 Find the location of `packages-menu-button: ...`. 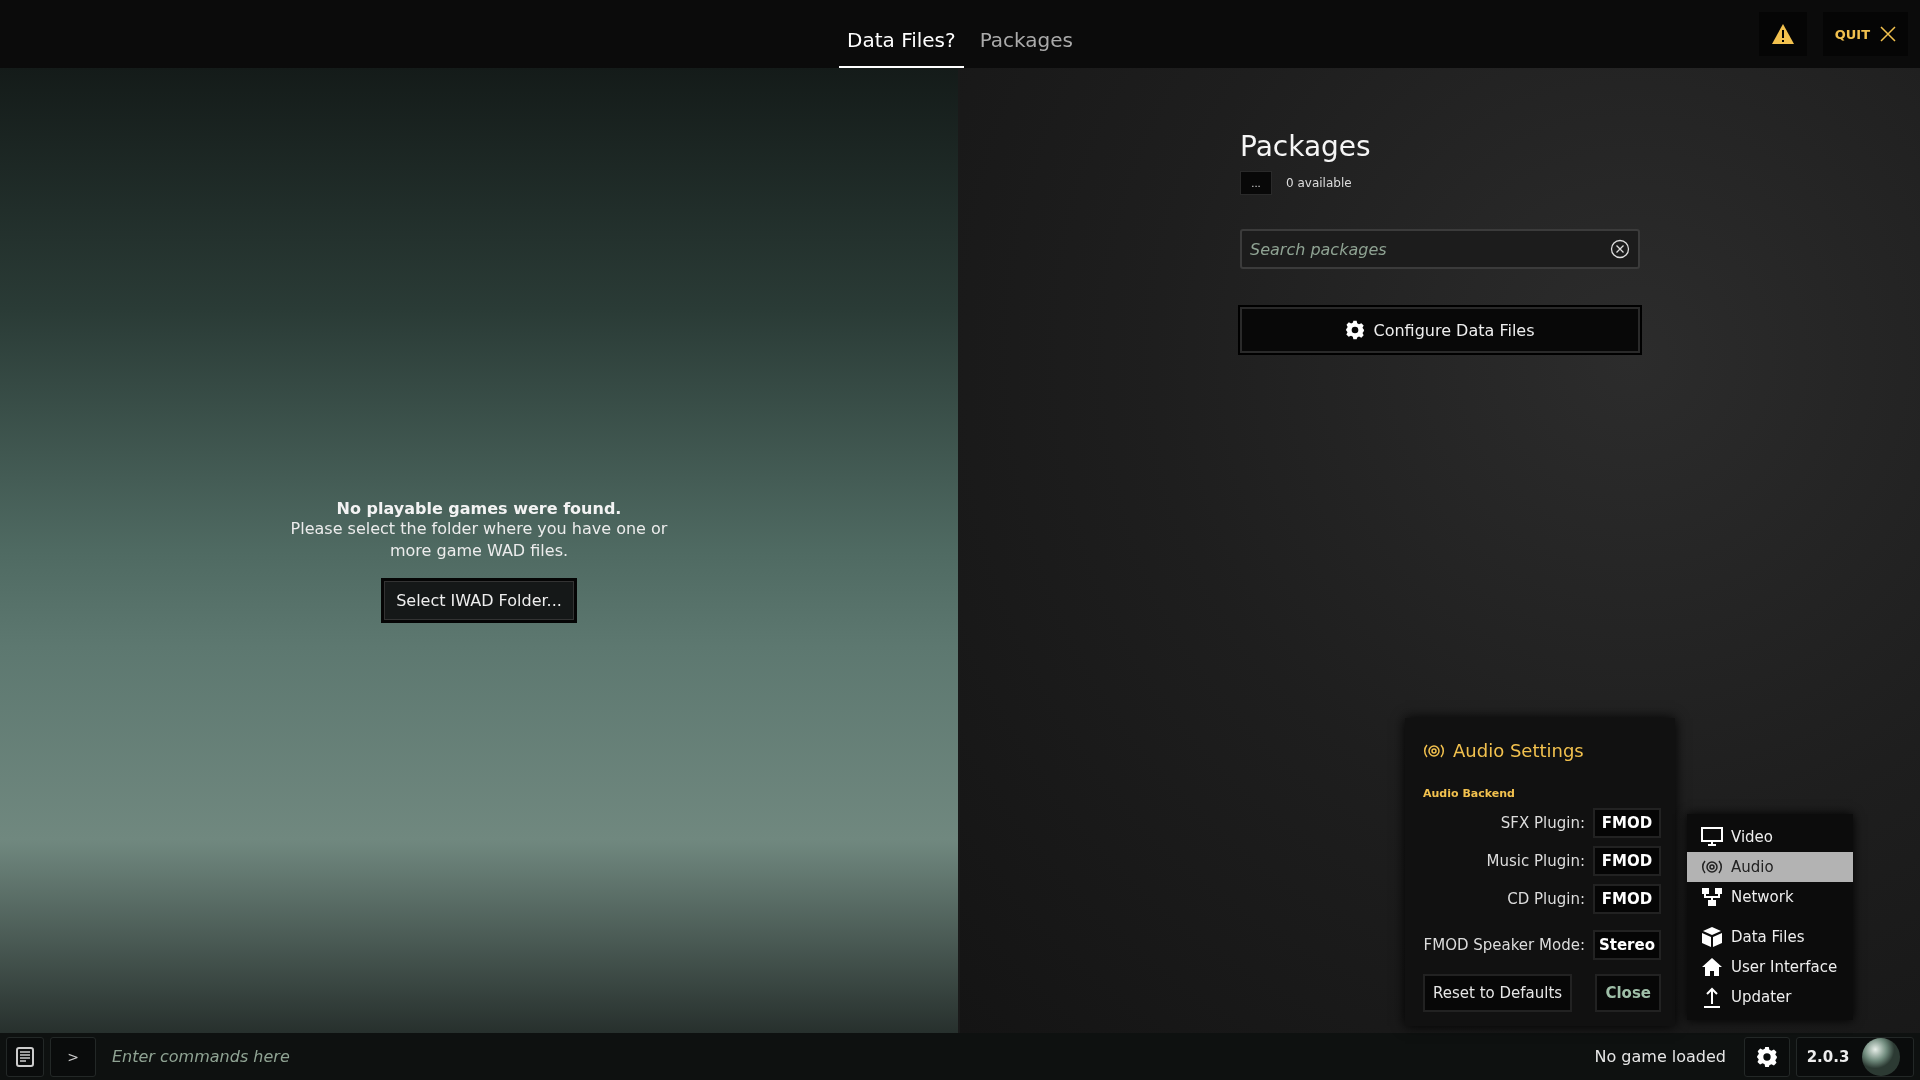

packages-menu-button: ... is located at coordinates (1256, 183).